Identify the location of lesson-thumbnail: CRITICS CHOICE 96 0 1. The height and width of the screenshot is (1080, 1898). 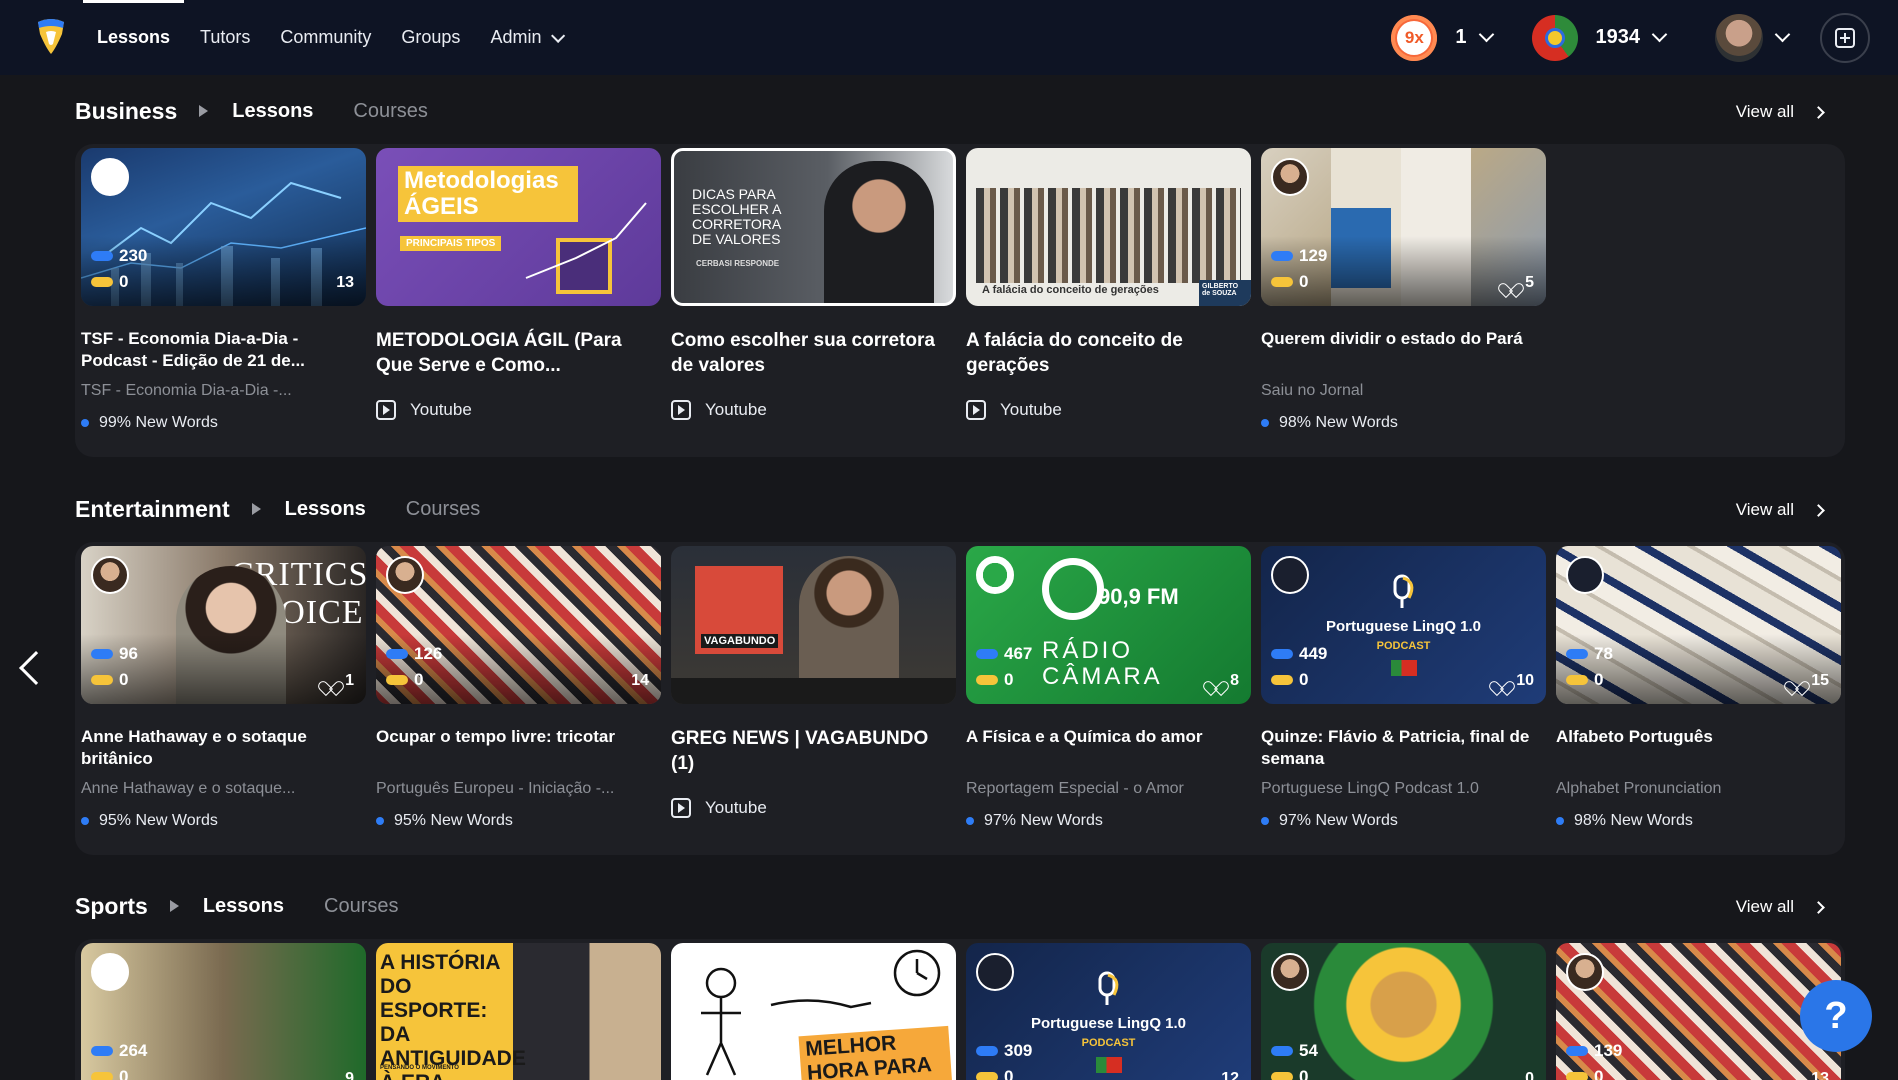
(223, 625).